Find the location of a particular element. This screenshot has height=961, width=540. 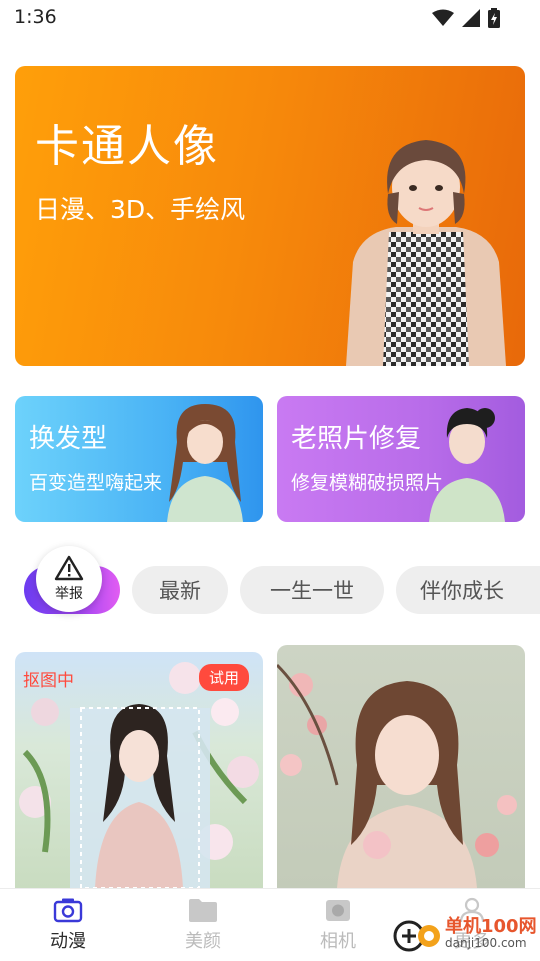

nav-label-beauty: 美颜 is located at coordinates (203, 941).